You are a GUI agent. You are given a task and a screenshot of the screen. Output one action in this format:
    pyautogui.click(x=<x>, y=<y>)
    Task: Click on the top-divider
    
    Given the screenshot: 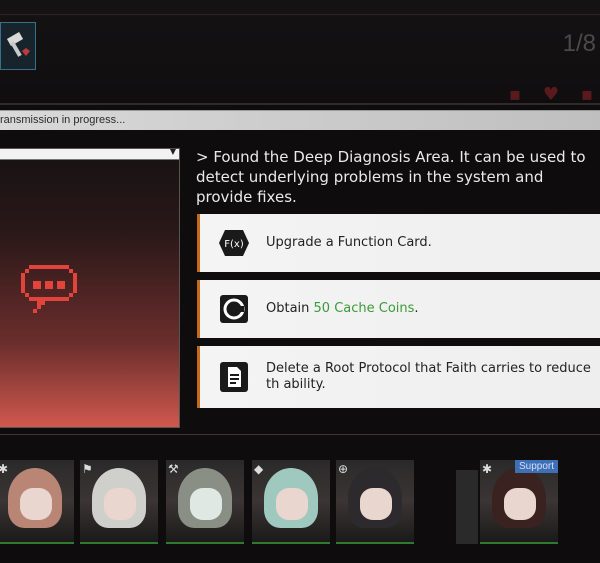 What is the action you would take?
    pyautogui.click(x=300, y=14)
    